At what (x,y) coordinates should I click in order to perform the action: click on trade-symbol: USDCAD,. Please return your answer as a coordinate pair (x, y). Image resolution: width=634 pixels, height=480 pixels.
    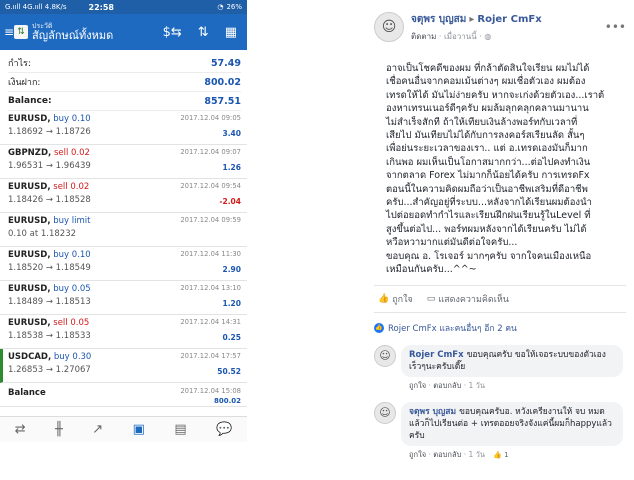
    Looking at the image, I should click on (30, 357).